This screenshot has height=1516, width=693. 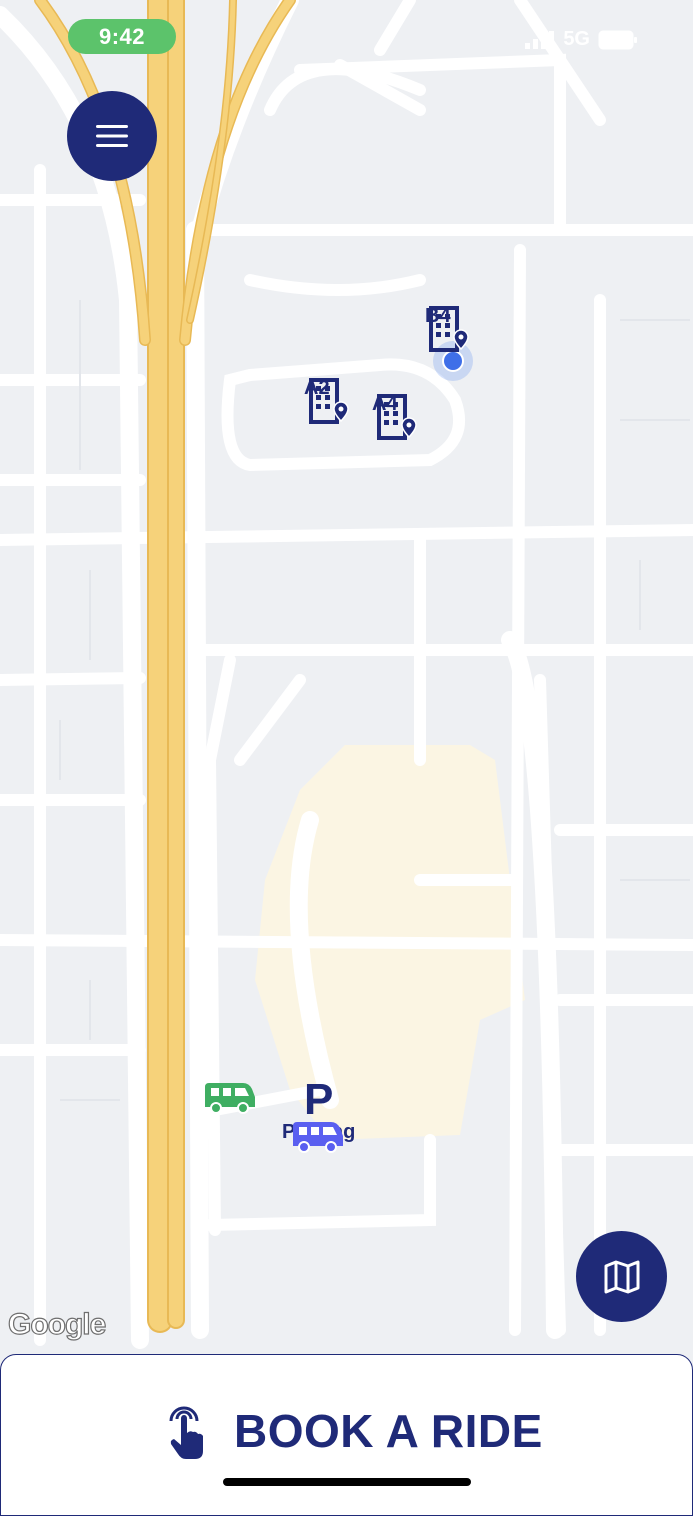 What do you see at coordinates (388, 1431) in the screenshot?
I see `book-ride-label: BOOK A RIDE` at bounding box center [388, 1431].